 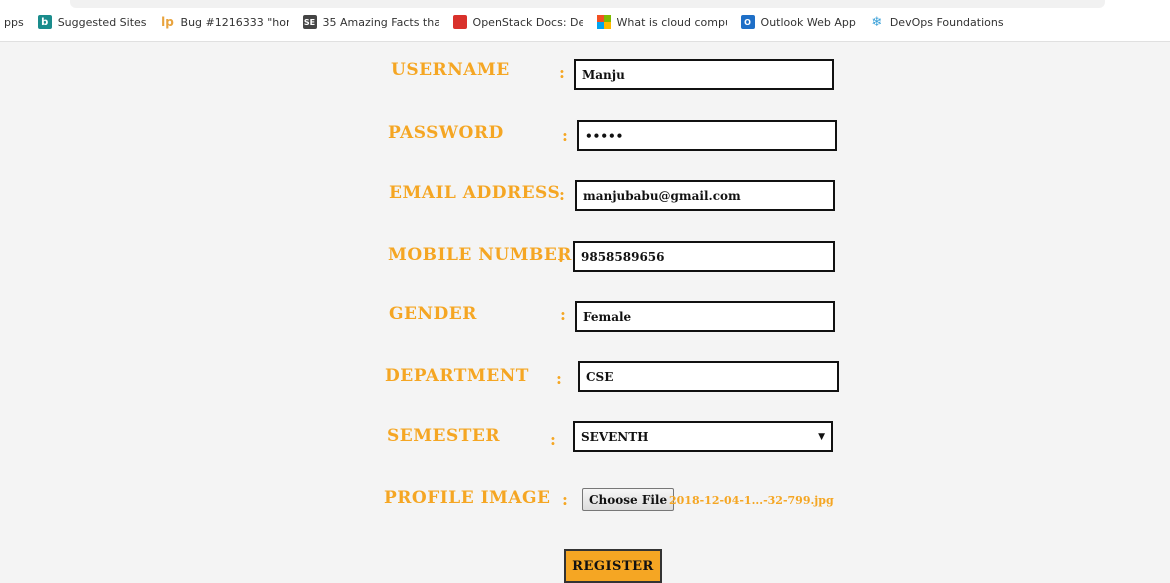 What do you see at coordinates (613, 566) in the screenshot?
I see `register-button: REGISTER` at bounding box center [613, 566].